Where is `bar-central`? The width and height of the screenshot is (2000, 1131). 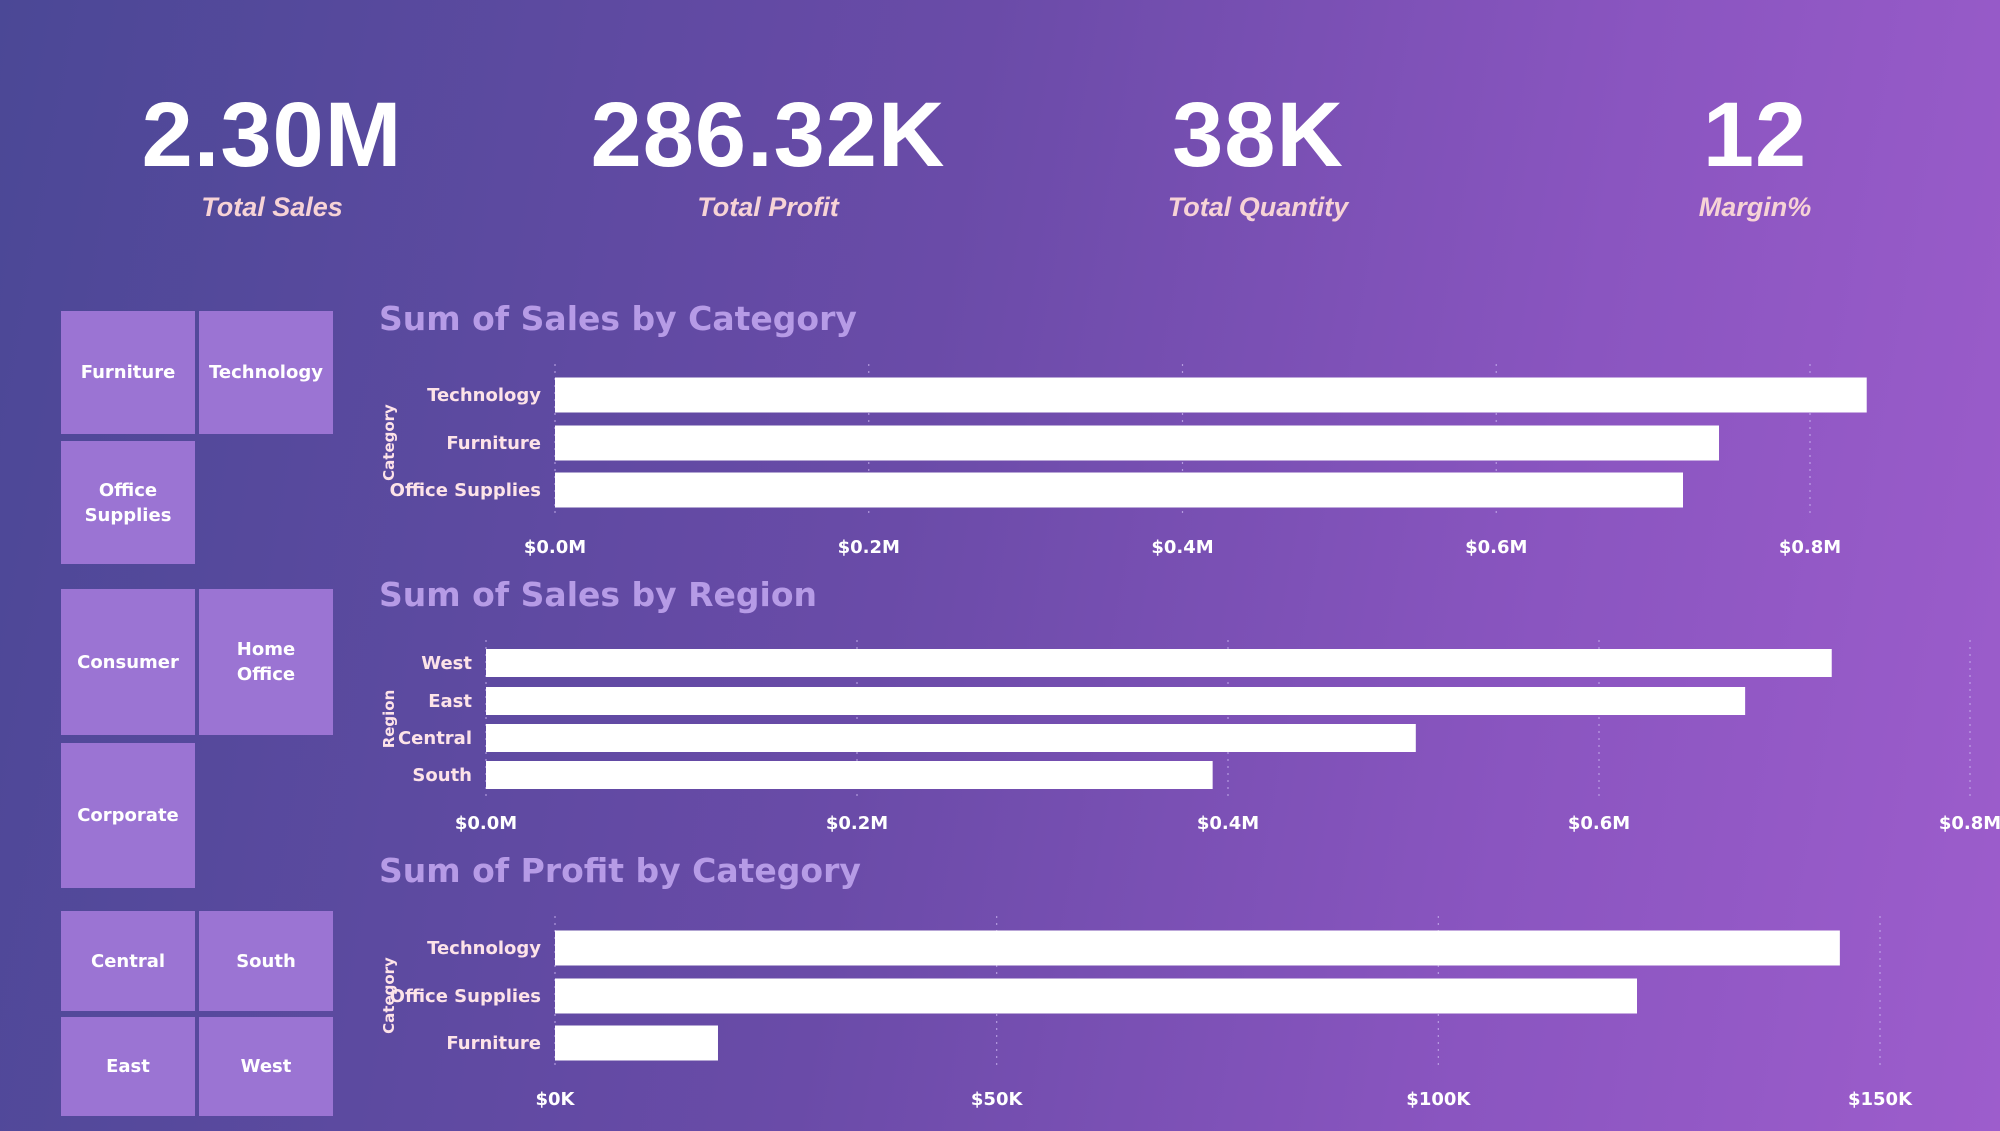 bar-central is located at coordinates (951, 738).